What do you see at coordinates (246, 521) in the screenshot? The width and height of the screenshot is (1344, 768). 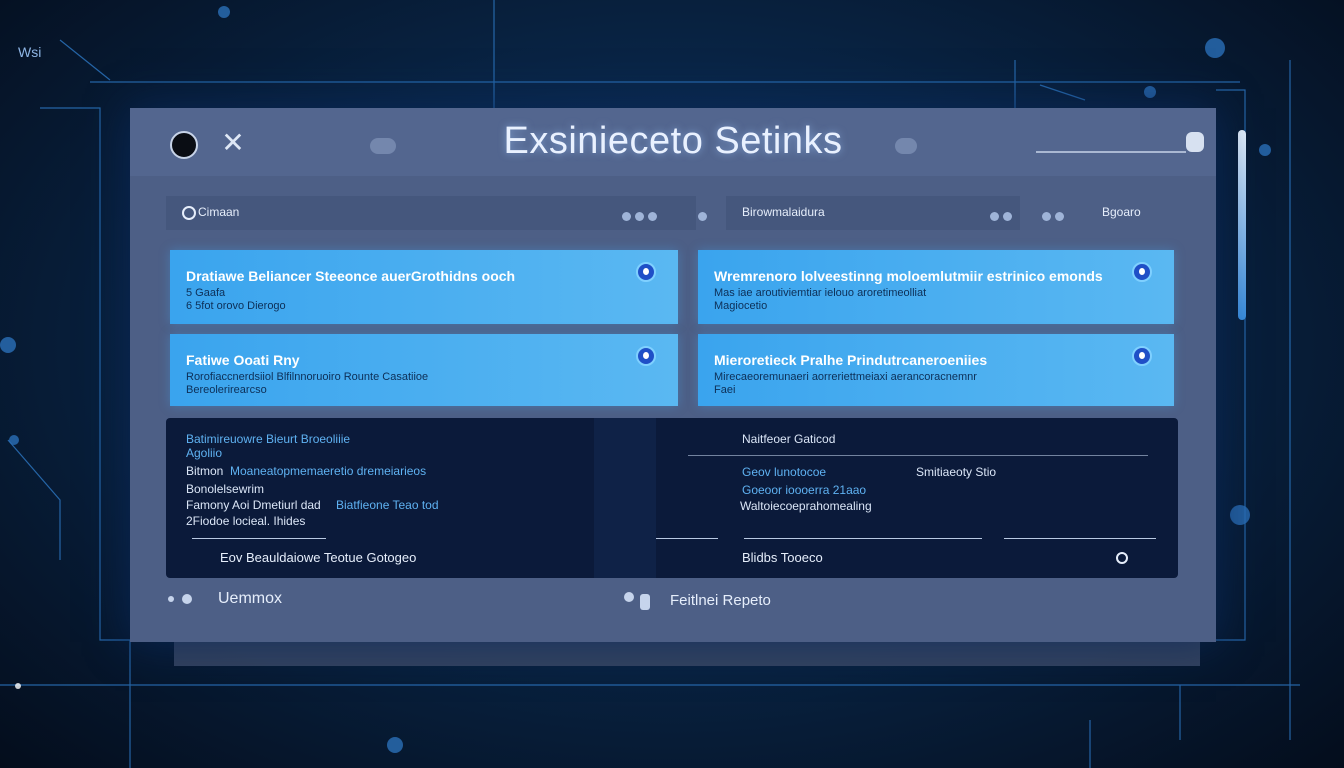 I see `detail-line: 2Fiodoe locieal. Ihides` at bounding box center [246, 521].